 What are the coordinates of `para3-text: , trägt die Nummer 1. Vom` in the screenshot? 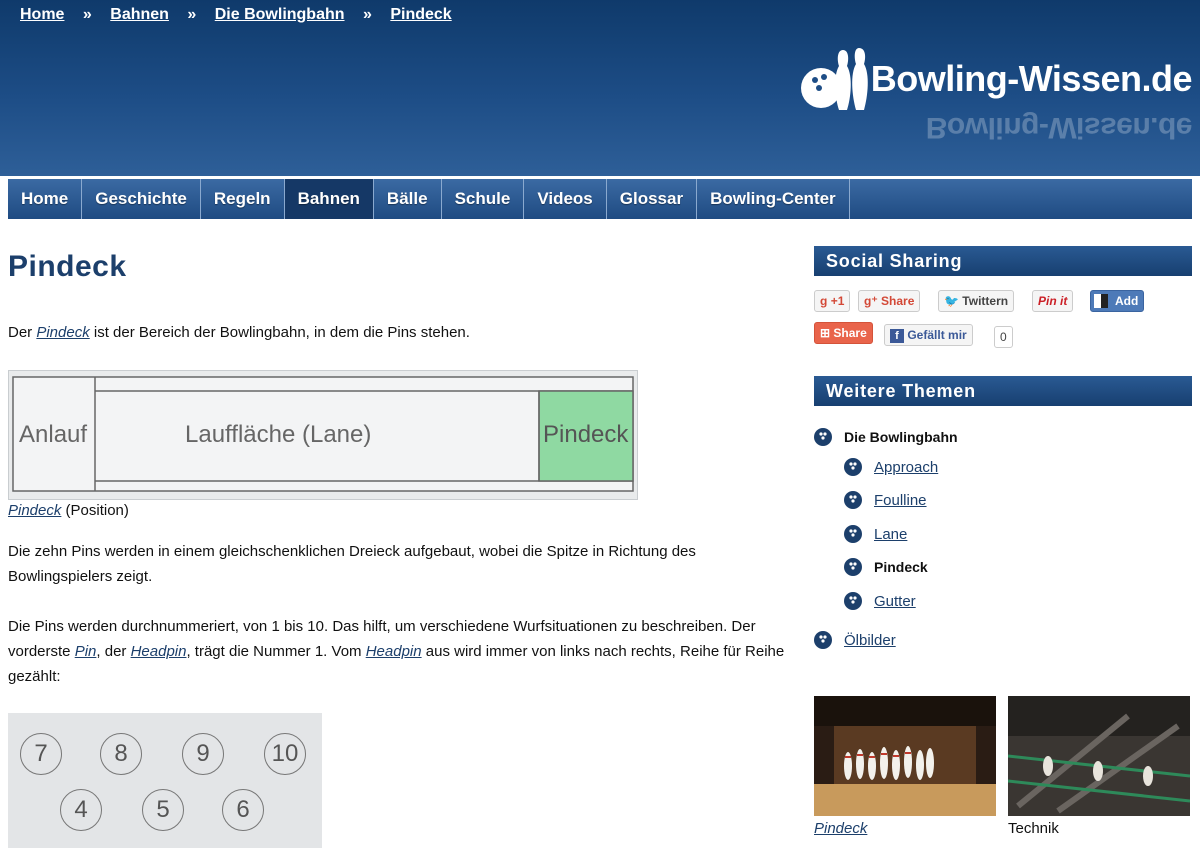 It's located at (276, 651).